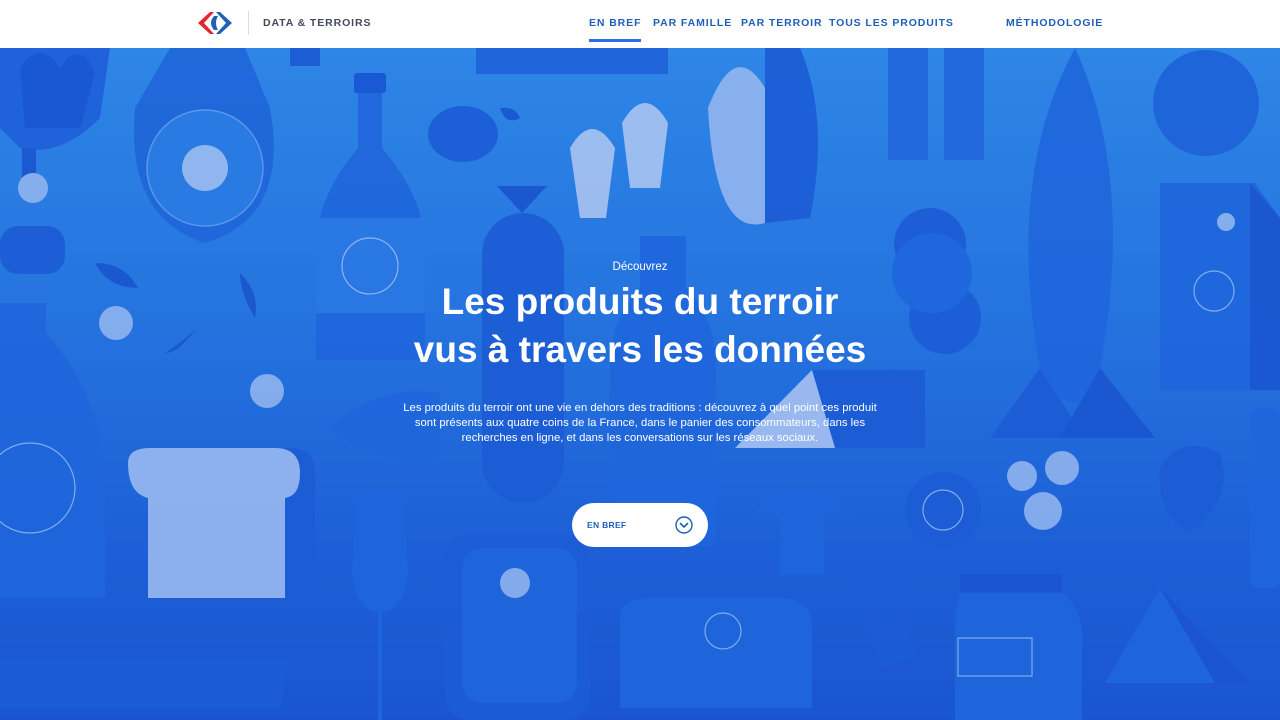 This screenshot has height=720, width=1280. What do you see at coordinates (640, 267) in the screenshot?
I see `hero-kicker: Découvrez` at bounding box center [640, 267].